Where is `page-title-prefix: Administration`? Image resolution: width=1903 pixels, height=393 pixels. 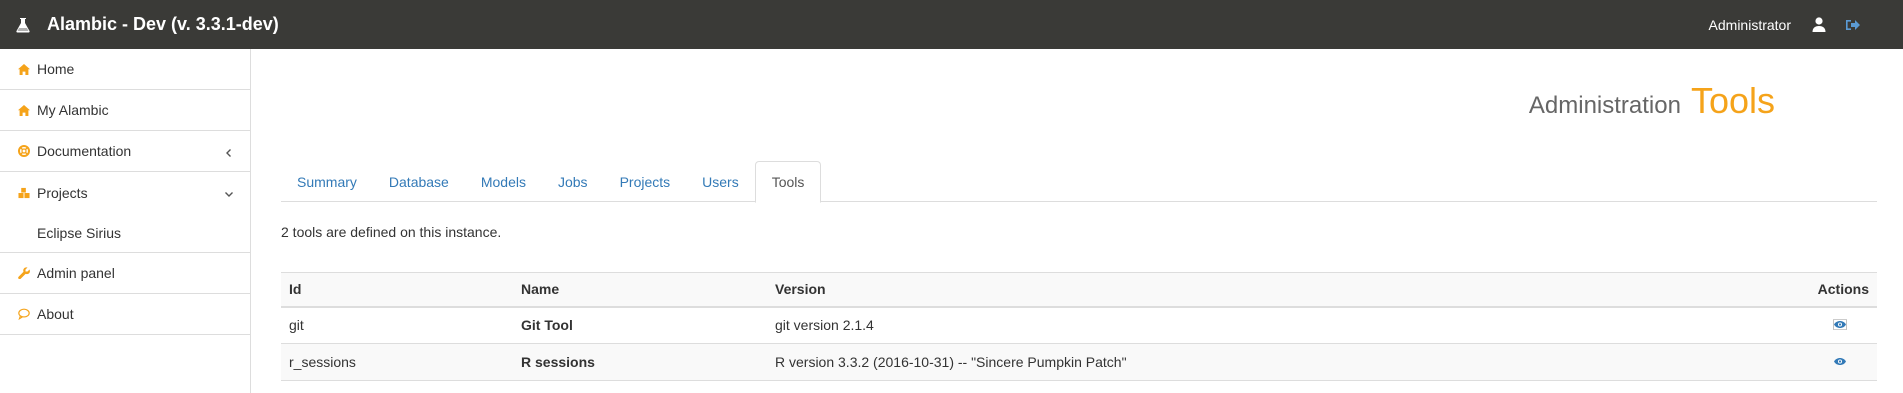
page-title-prefix: Administration is located at coordinates (1604, 105).